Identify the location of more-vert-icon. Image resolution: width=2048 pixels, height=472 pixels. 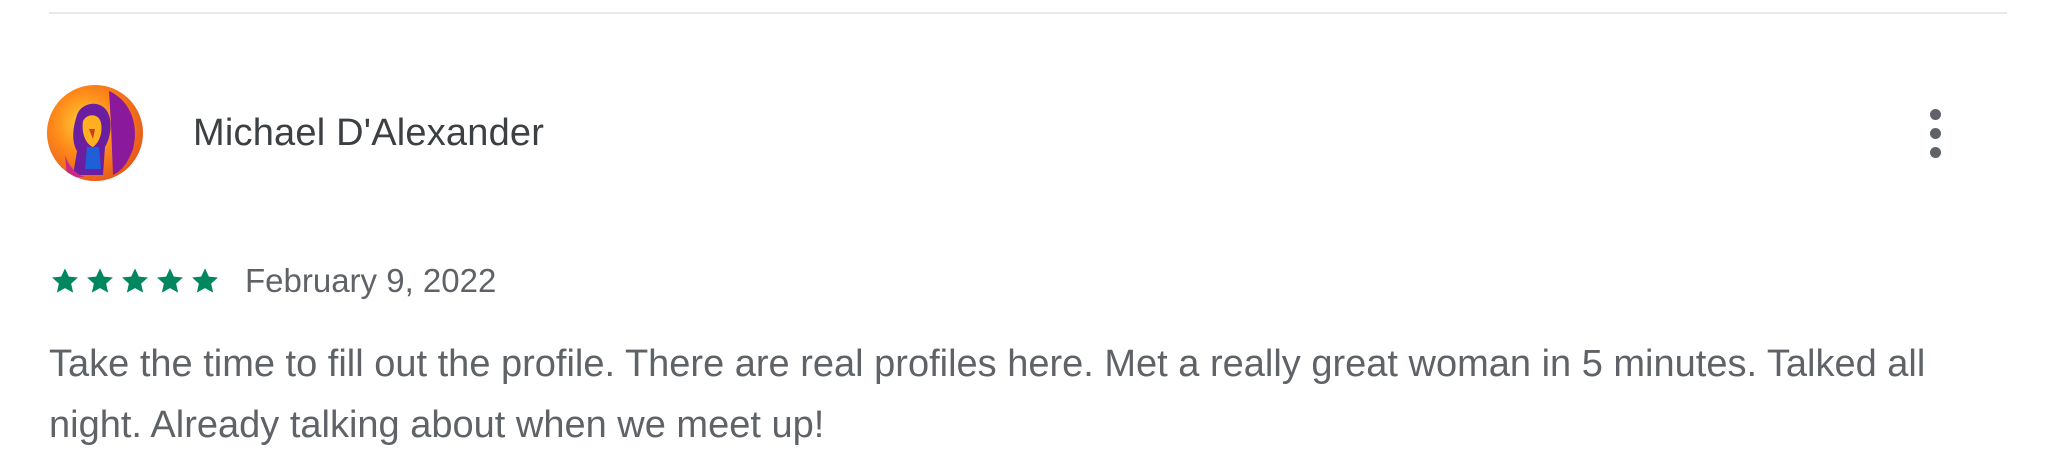
(1935, 114).